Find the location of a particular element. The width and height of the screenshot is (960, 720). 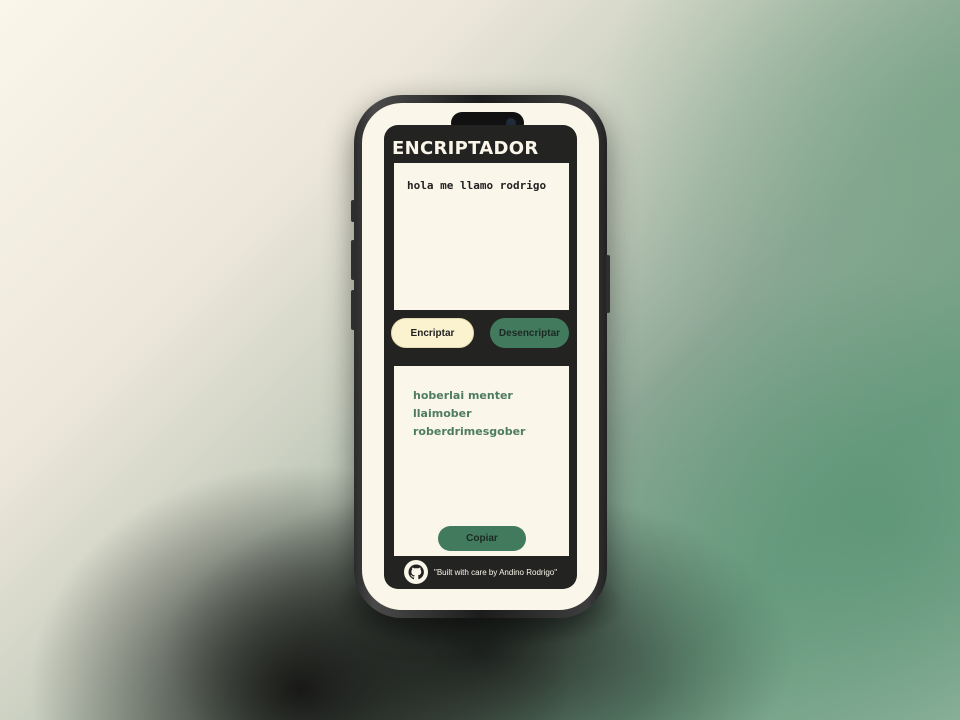

github-icon is located at coordinates (416, 572).